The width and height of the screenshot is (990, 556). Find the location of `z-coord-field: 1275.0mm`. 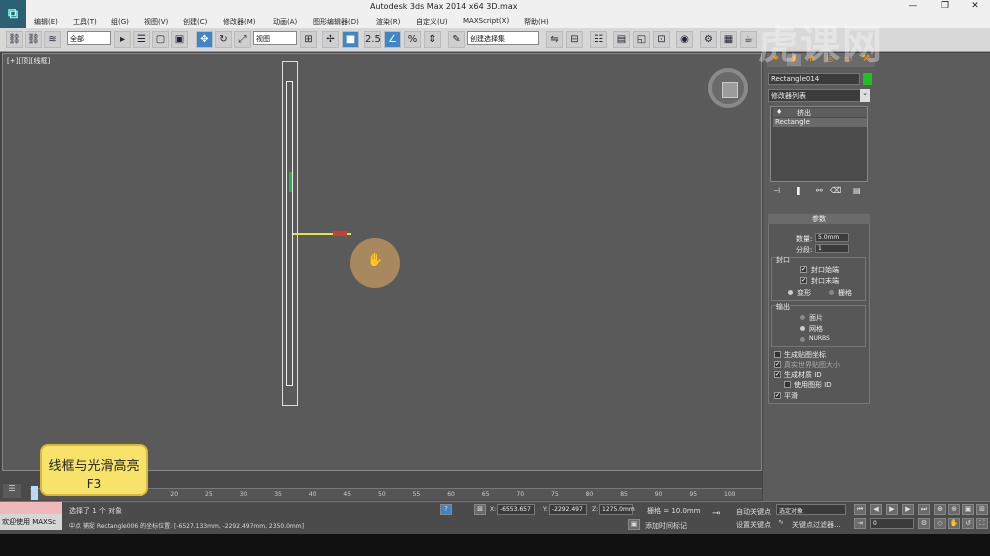

z-coord-field: 1275.0mm is located at coordinates (617, 509).